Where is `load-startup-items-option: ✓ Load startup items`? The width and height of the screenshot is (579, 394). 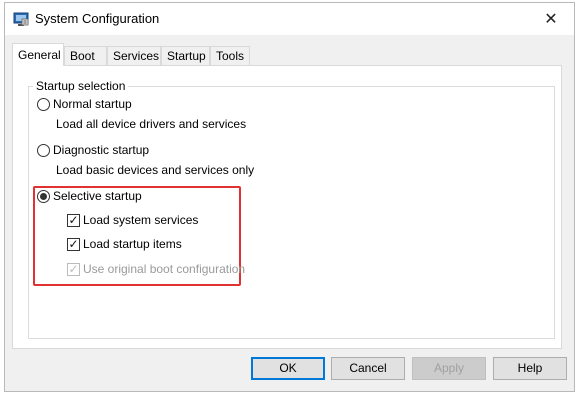
load-startup-items-option: ✓ Load startup items is located at coordinates (124, 244).